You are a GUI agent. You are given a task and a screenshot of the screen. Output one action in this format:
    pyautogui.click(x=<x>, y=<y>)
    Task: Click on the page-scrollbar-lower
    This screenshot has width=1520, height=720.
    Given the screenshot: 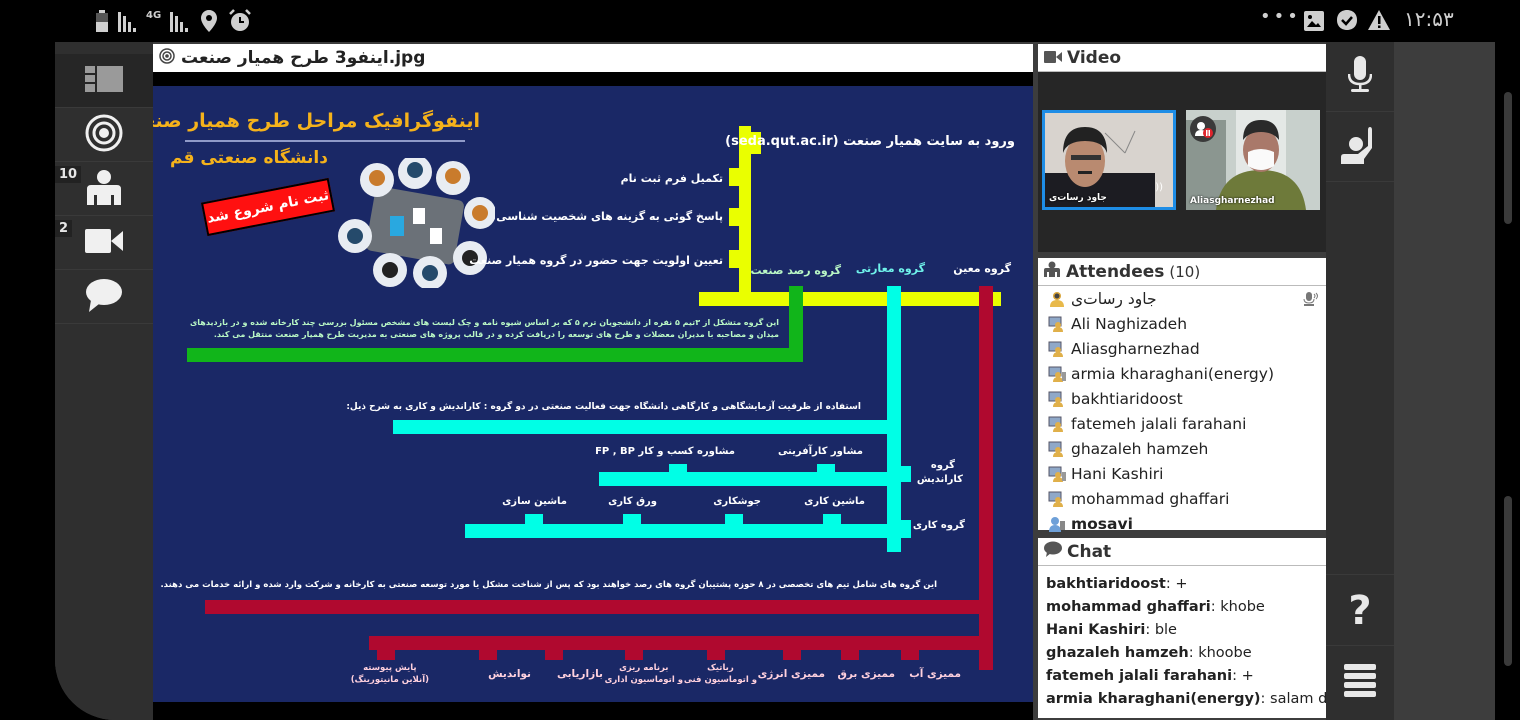 What is the action you would take?
    pyautogui.click(x=1508, y=581)
    